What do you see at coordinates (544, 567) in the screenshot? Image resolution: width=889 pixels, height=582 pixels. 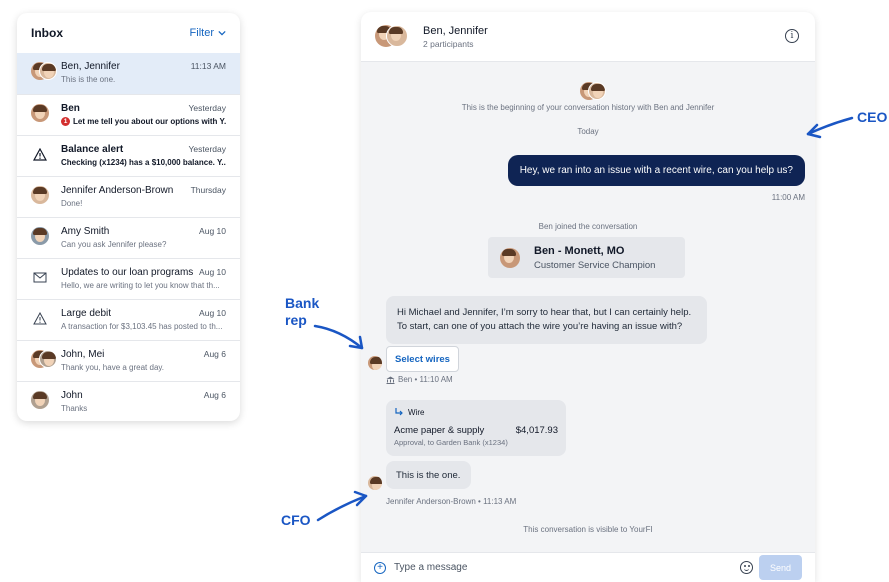 I see `message-input` at bounding box center [544, 567].